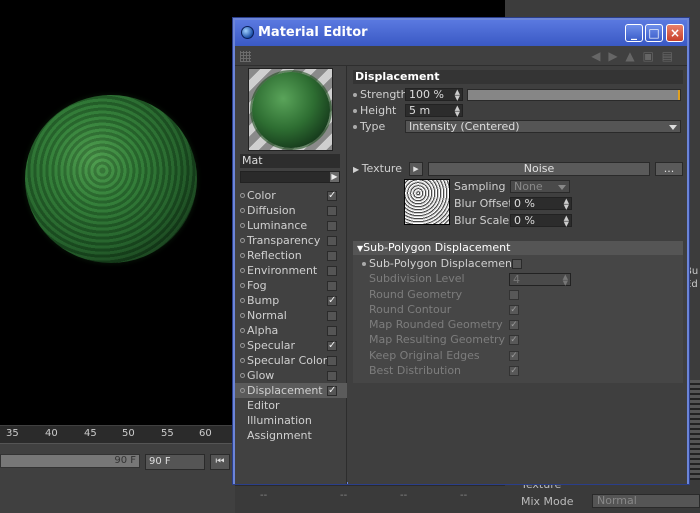  Describe the element at coordinates (279, 435) in the screenshot. I see `assignment-item: Assignment` at that location.